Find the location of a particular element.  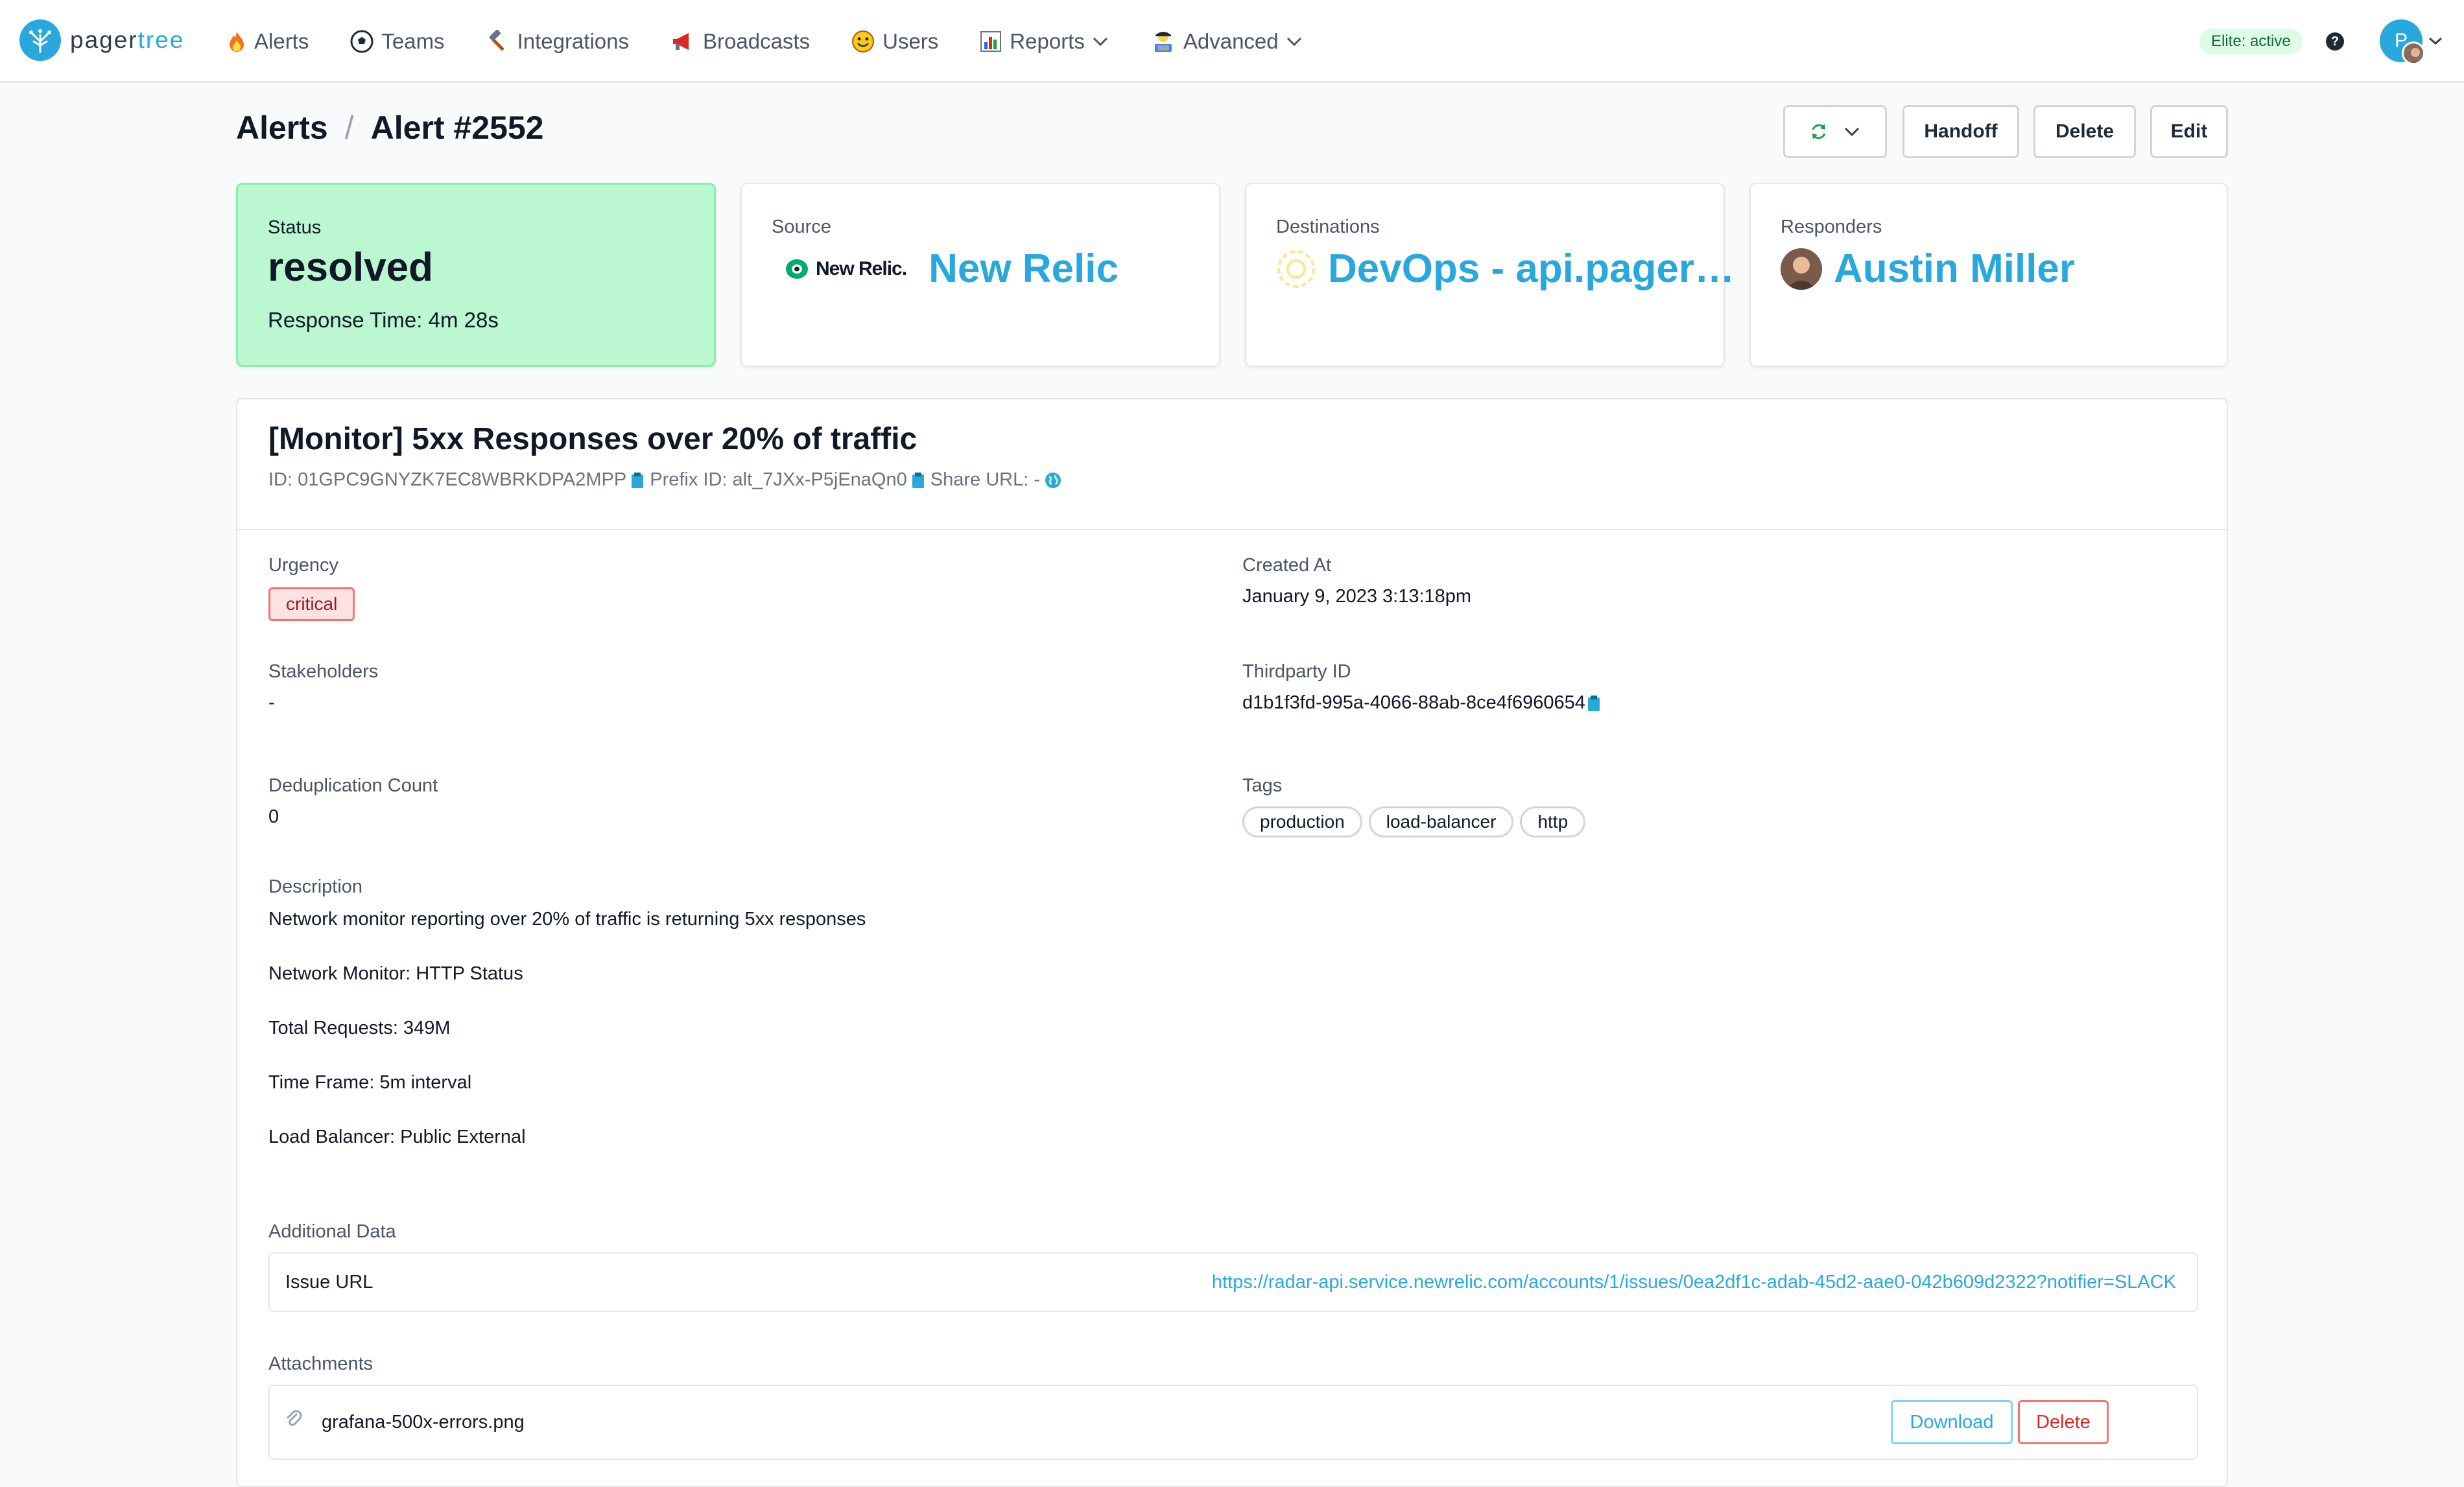

user-menu: P is located at coordinates (2411, 42).